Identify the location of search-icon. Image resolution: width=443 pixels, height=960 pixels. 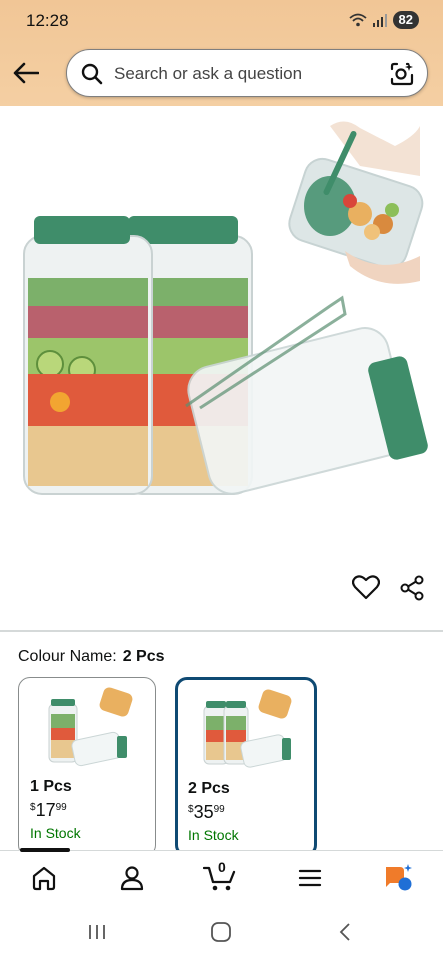
(92, 74).